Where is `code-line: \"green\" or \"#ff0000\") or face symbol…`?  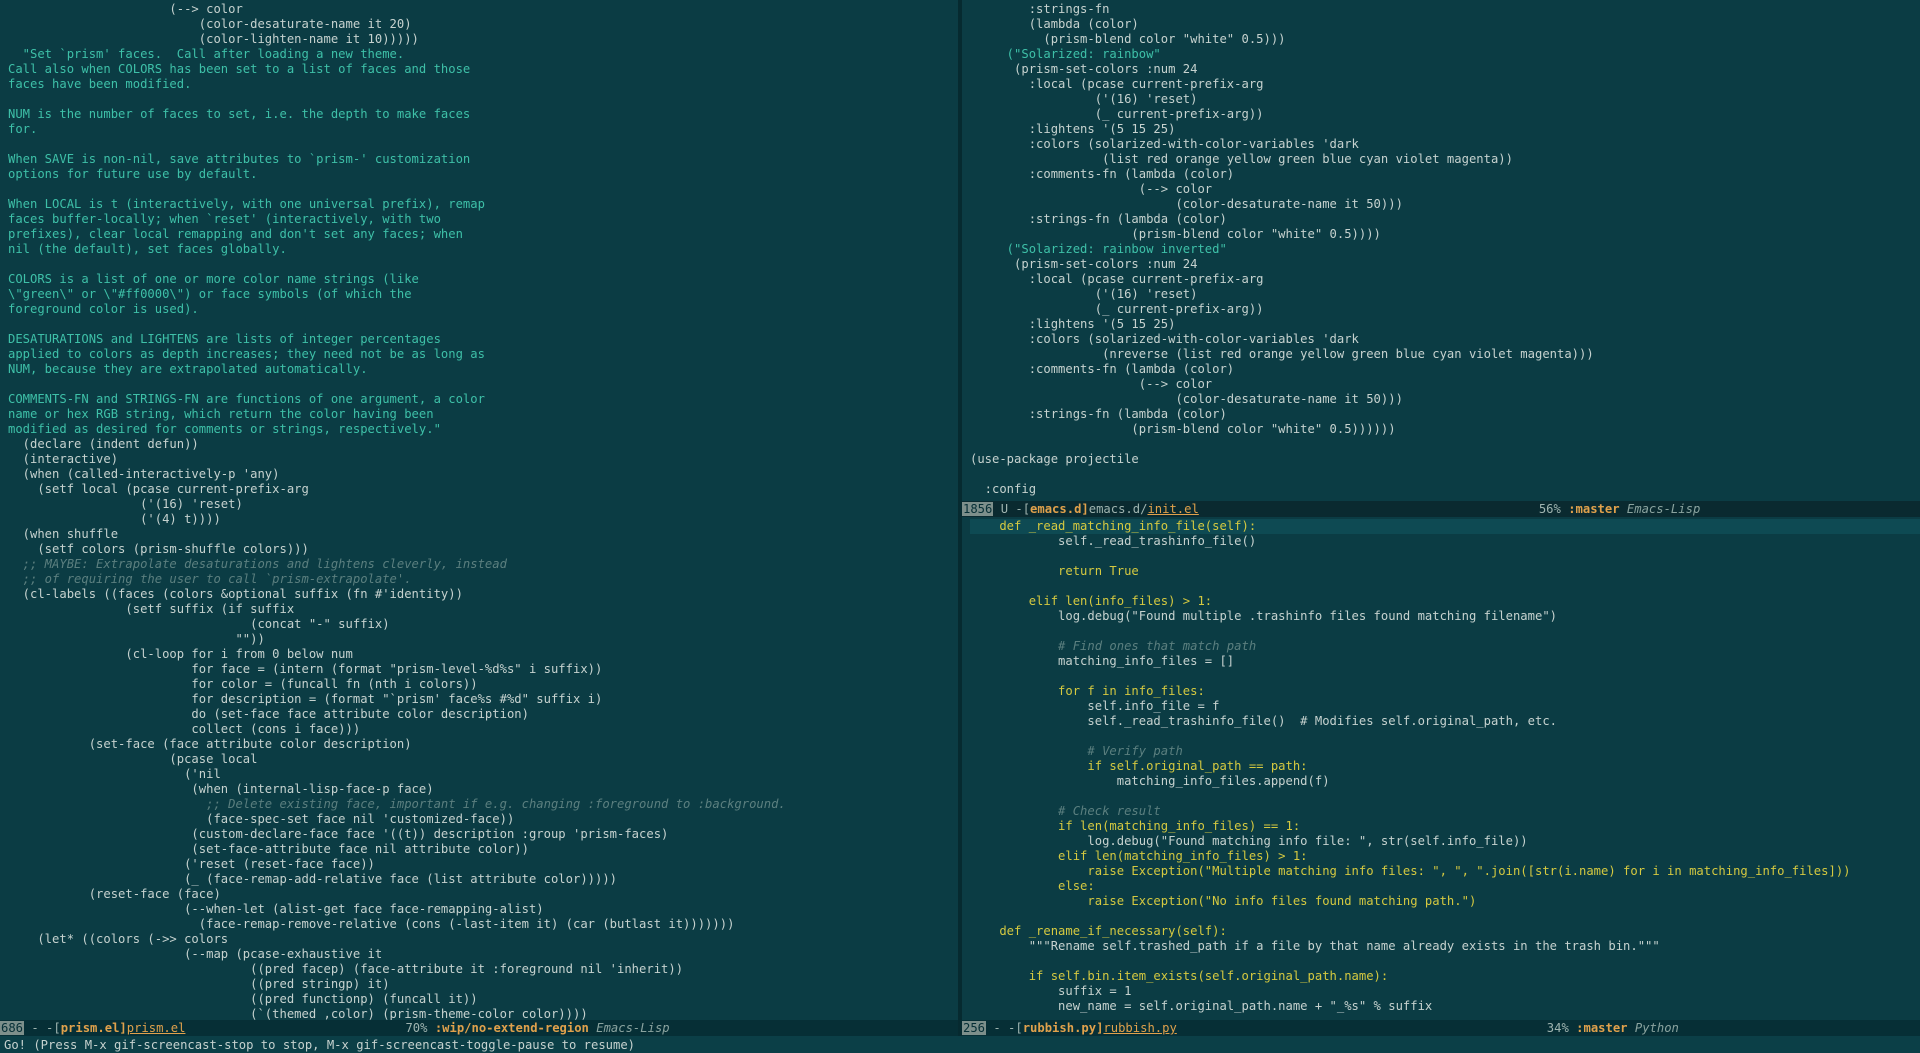 code-line: \"green\" or \"#ff0000\") or face symbol… is located at coordinates (483, 294).